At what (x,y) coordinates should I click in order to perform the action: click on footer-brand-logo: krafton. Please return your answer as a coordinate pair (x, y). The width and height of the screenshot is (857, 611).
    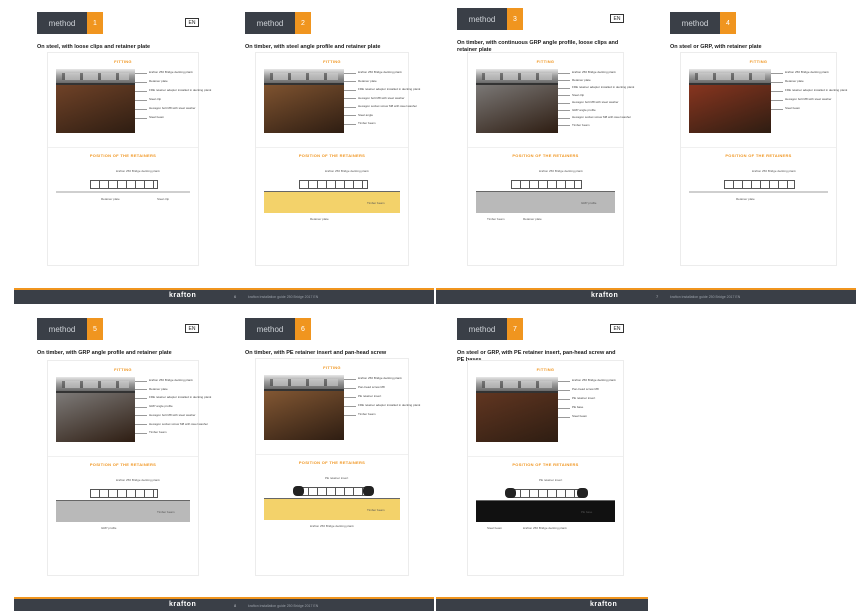
    Looking at the image, I should click on (183, 604).